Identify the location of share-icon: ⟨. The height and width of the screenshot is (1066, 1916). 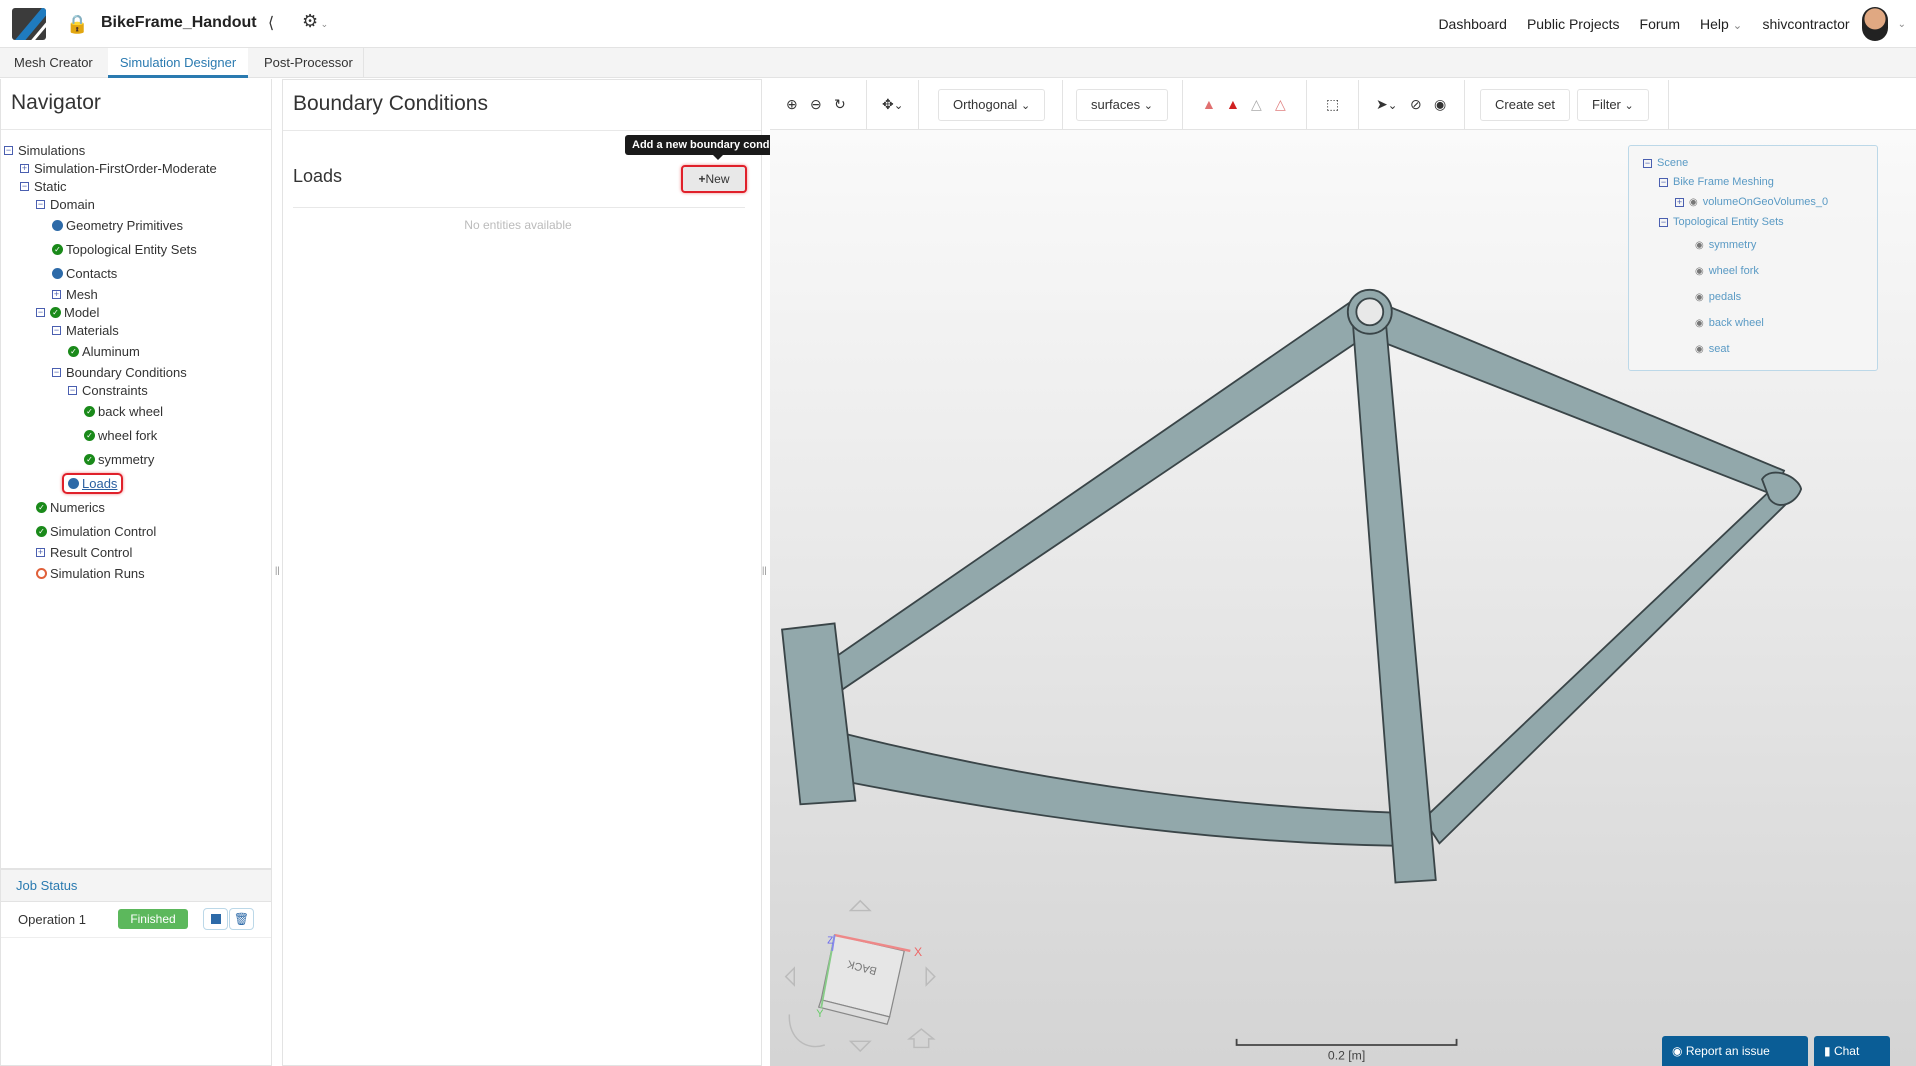
(271, 23).